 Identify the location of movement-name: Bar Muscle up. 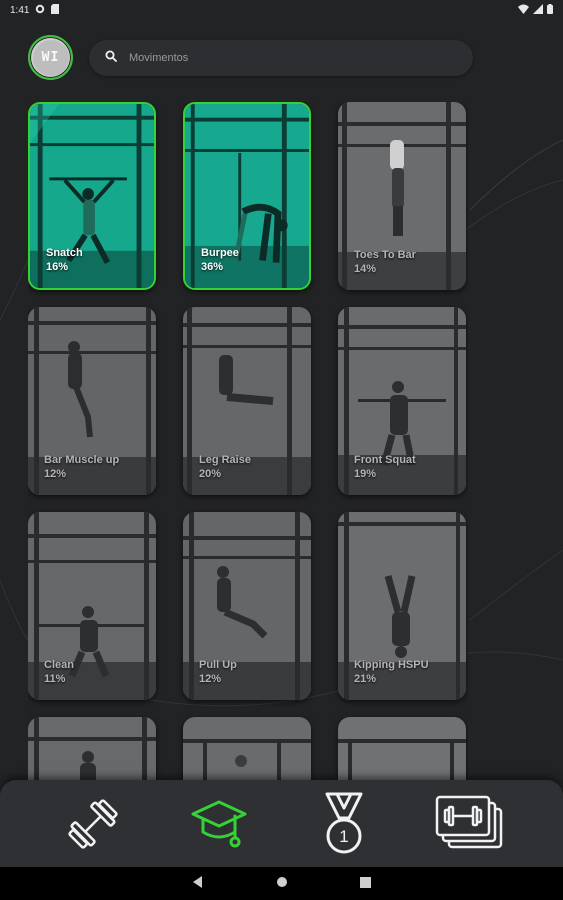
(82, 460).